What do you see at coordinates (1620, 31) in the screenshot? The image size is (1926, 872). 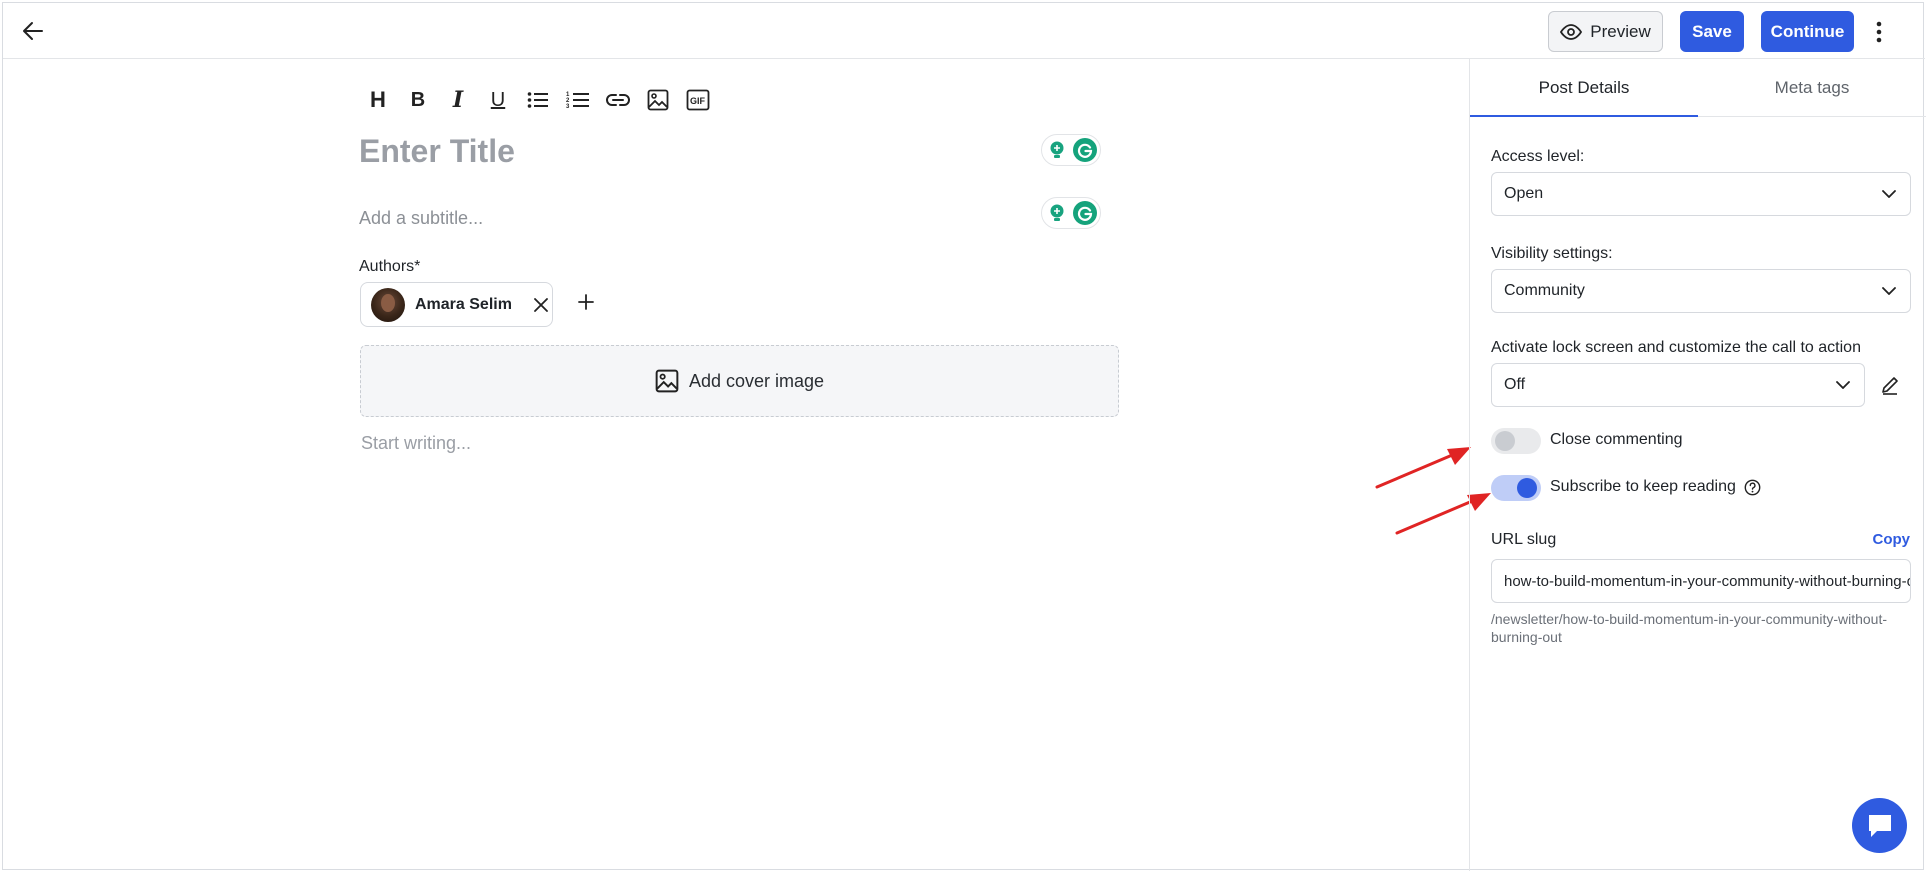 I see `preview-label: Preview` at bounding box center [1620, 31].